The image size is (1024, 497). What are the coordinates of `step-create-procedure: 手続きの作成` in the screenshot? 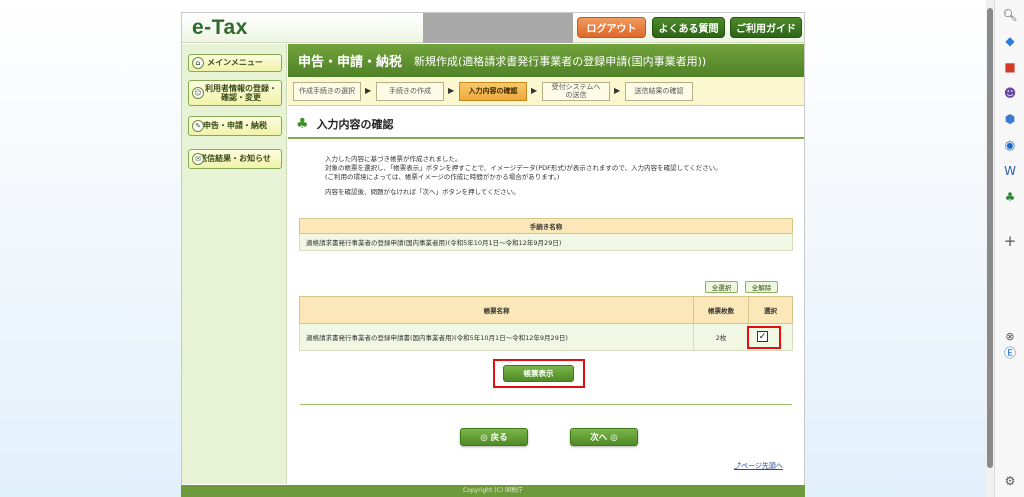 It's located at (410, 91).